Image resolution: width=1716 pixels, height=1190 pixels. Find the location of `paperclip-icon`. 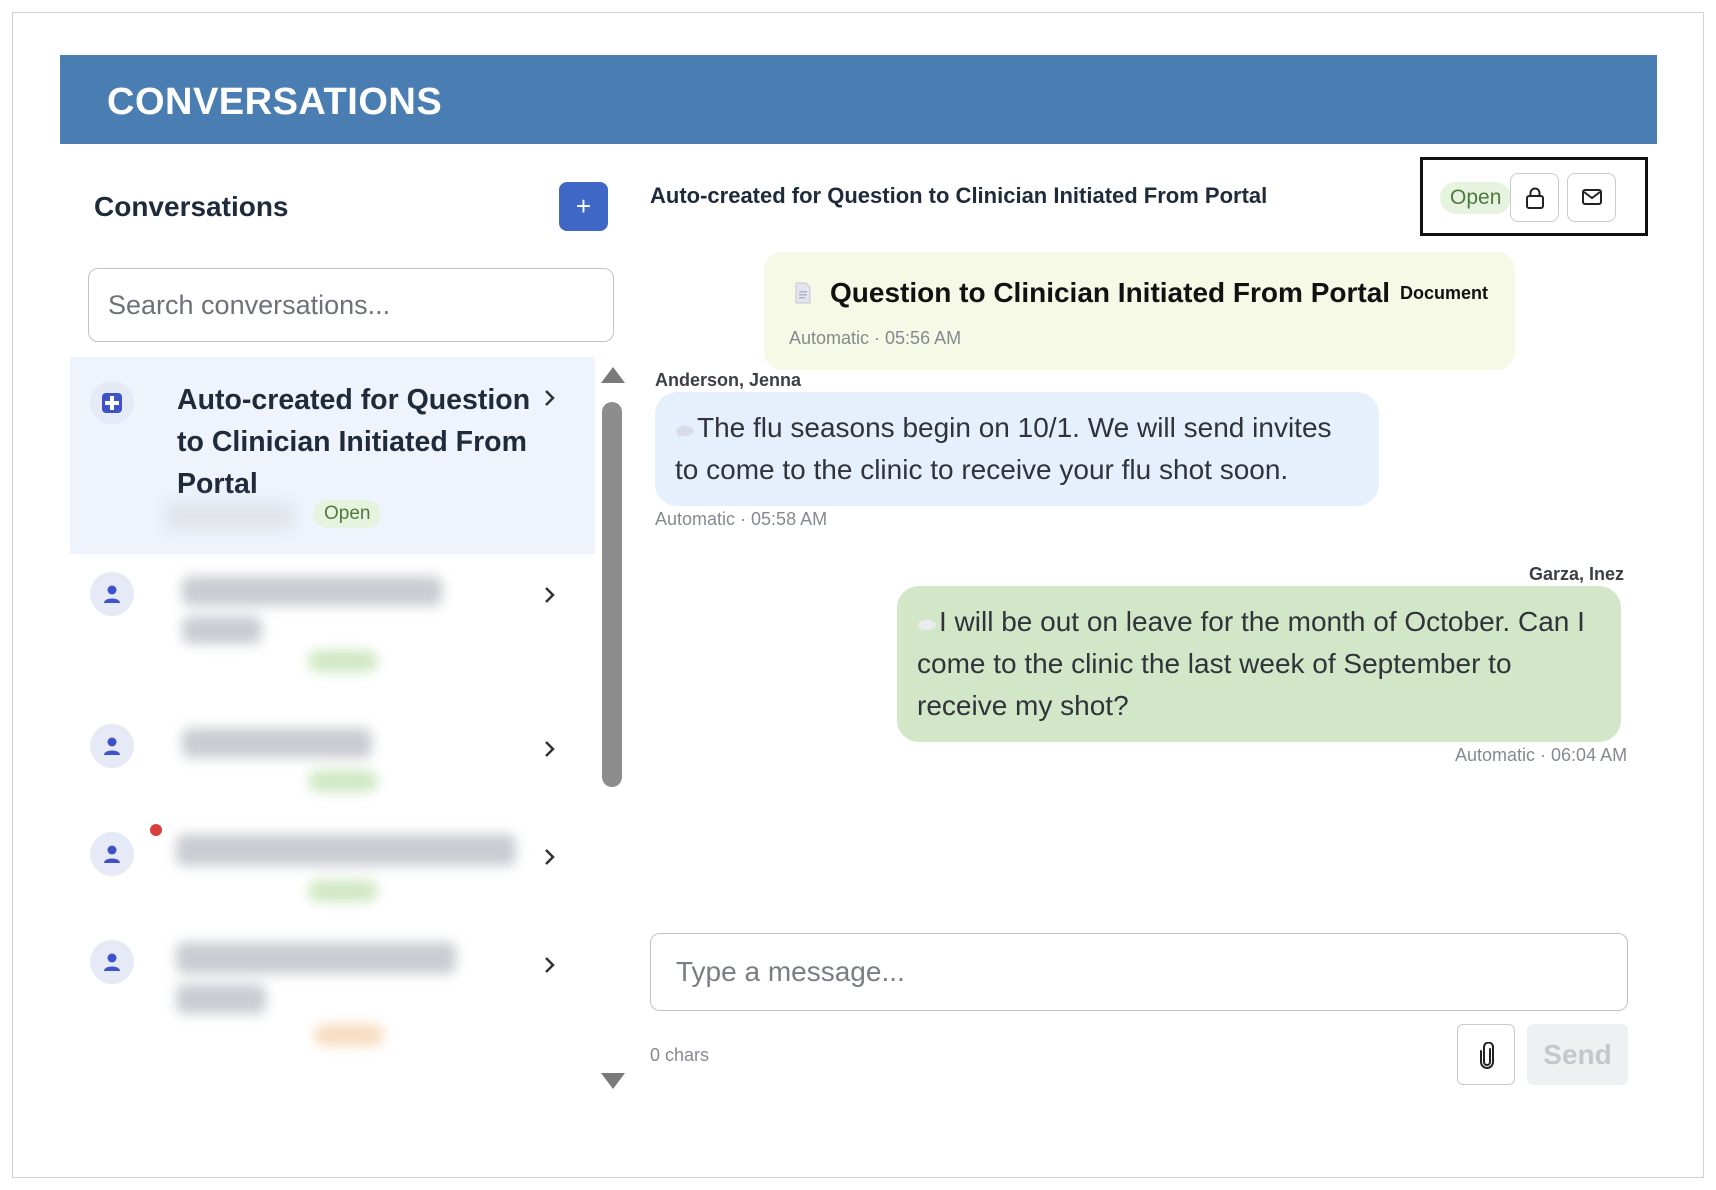

paperclip-icon is located at coordinates (1487, 1055).